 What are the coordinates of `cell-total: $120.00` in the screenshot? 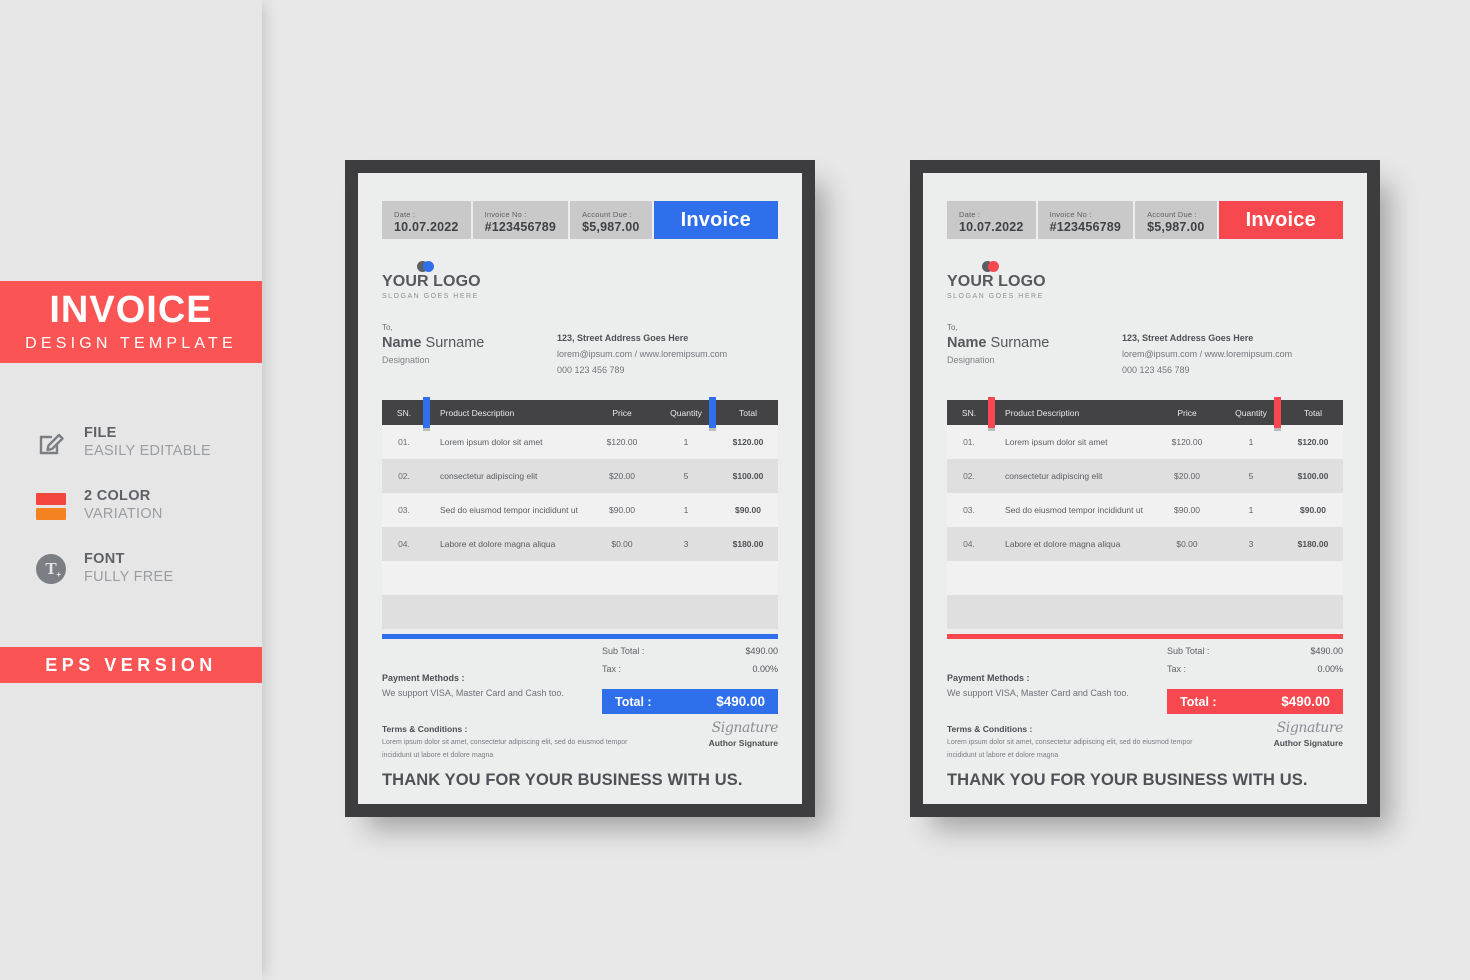 It's located at (1313, 442).